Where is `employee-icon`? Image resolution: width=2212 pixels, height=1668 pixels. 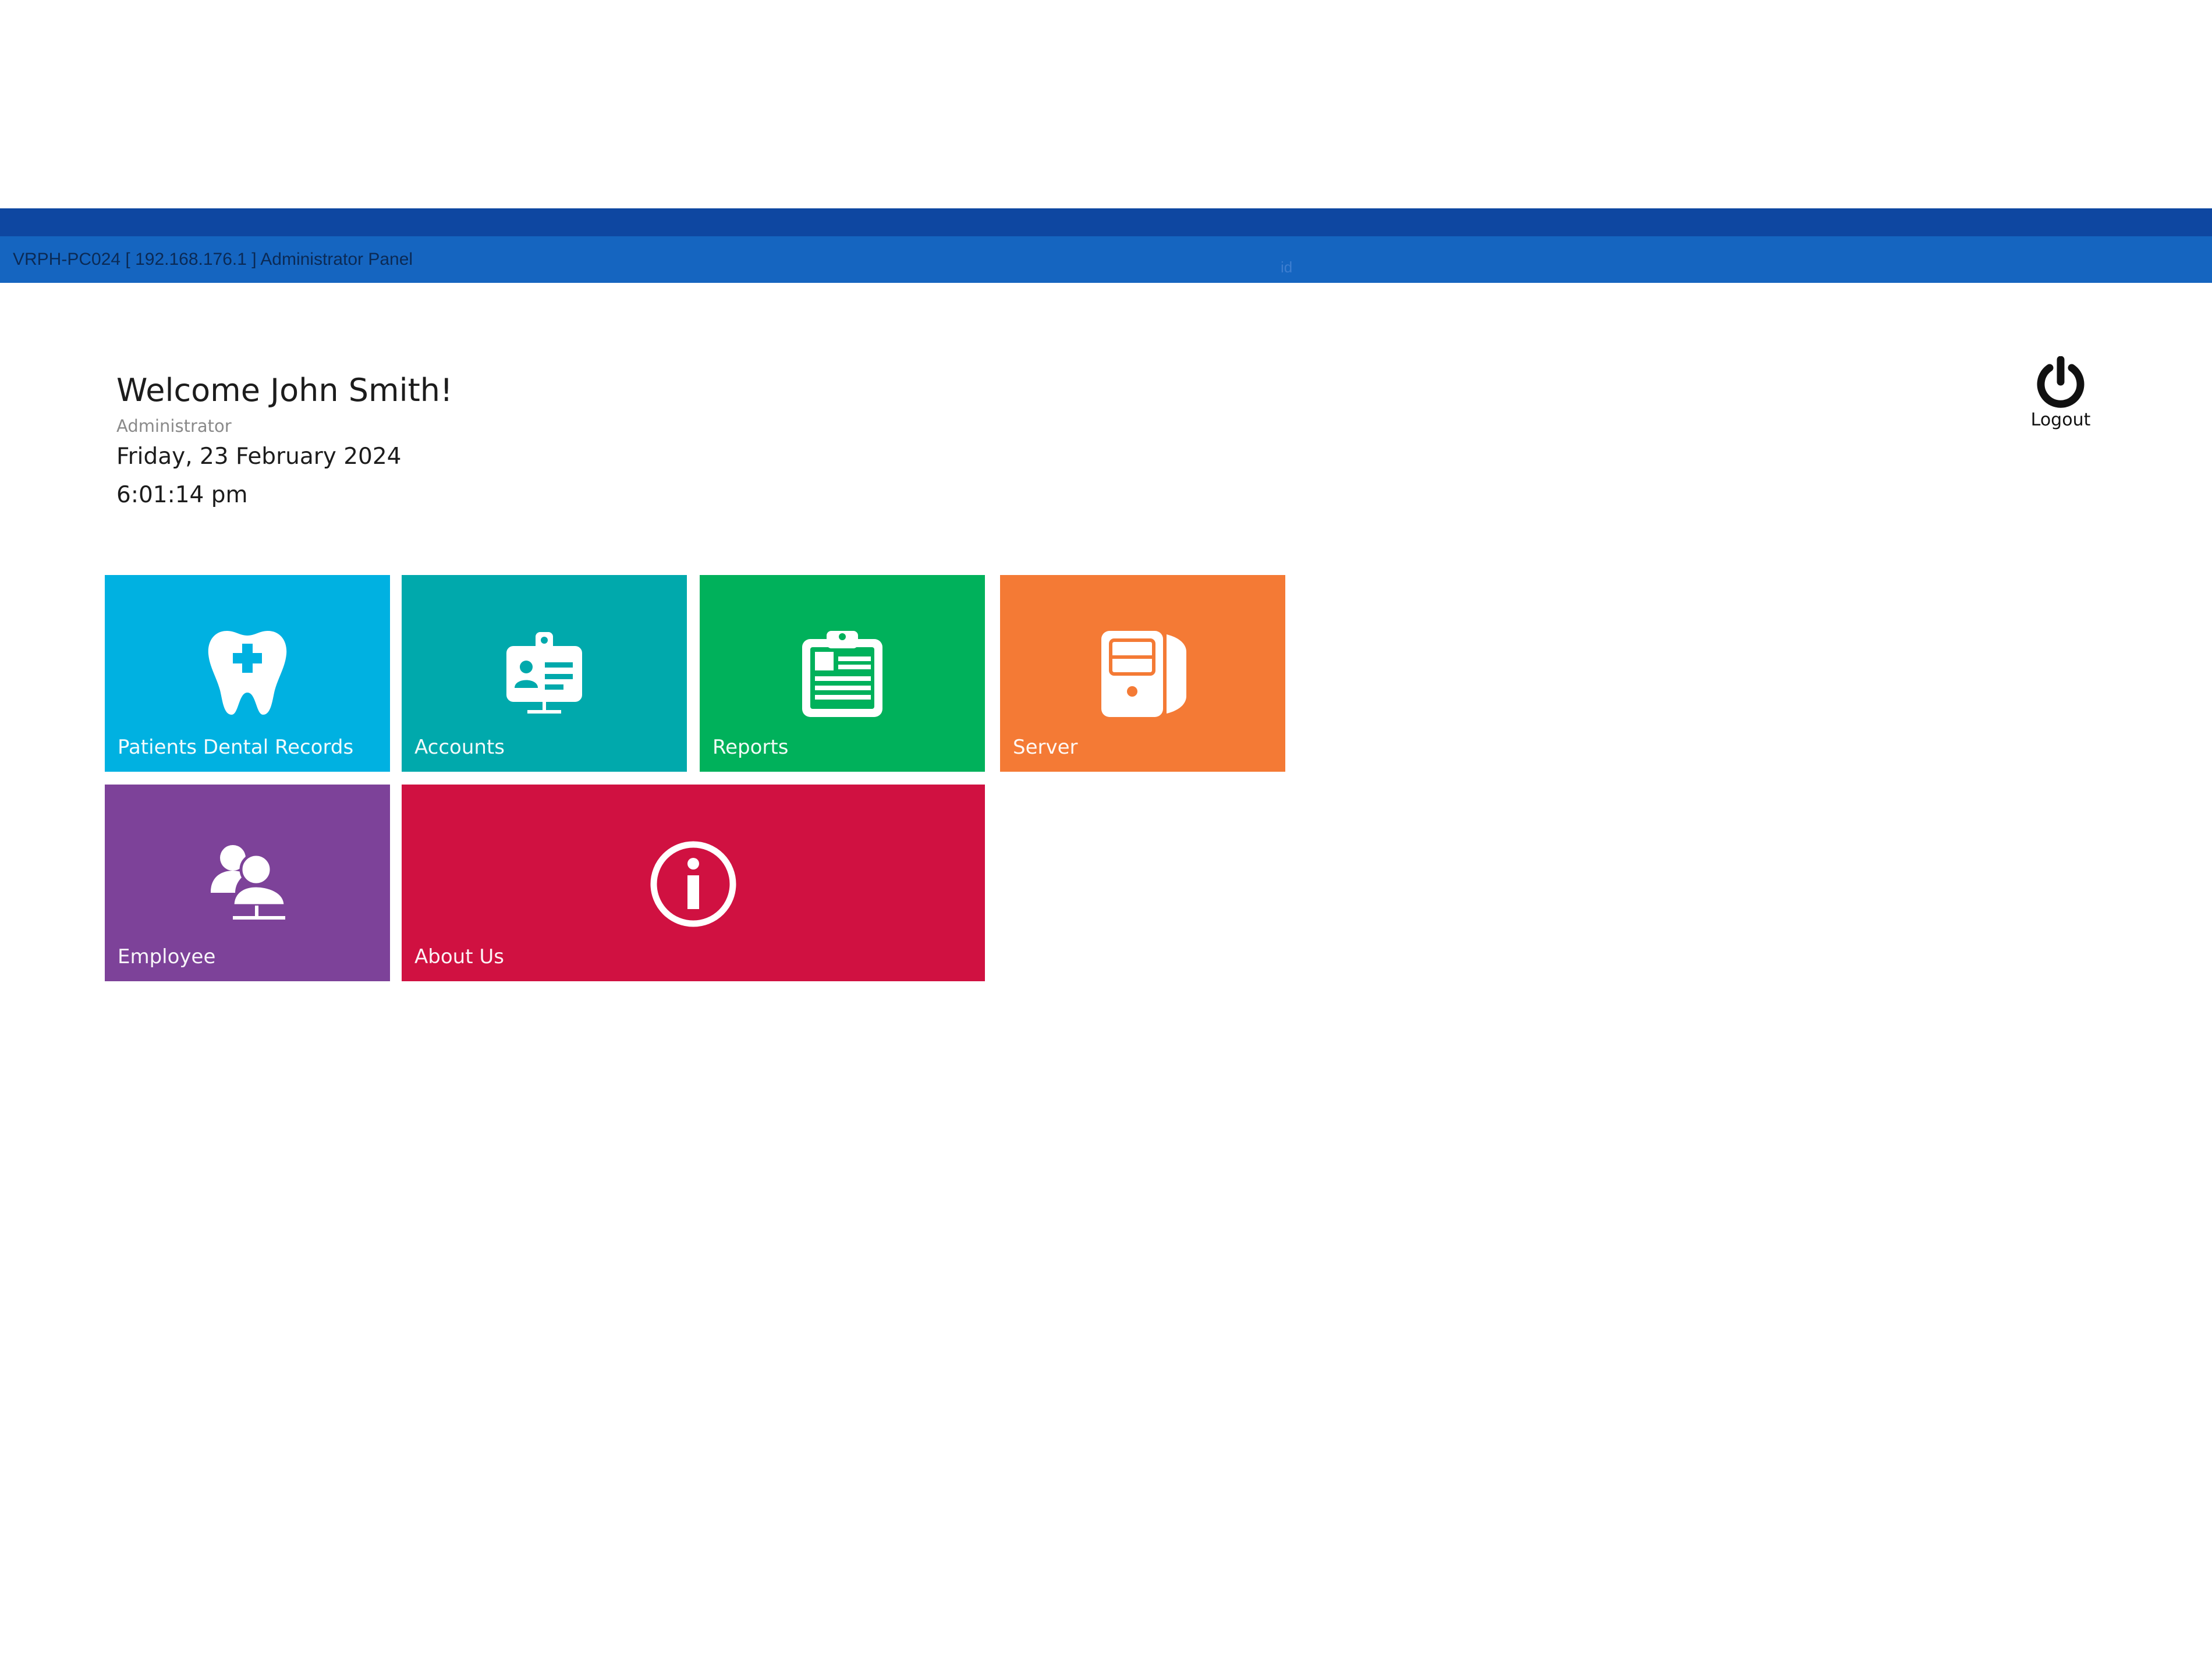 employee-icon is located at coordinates (249, 882).